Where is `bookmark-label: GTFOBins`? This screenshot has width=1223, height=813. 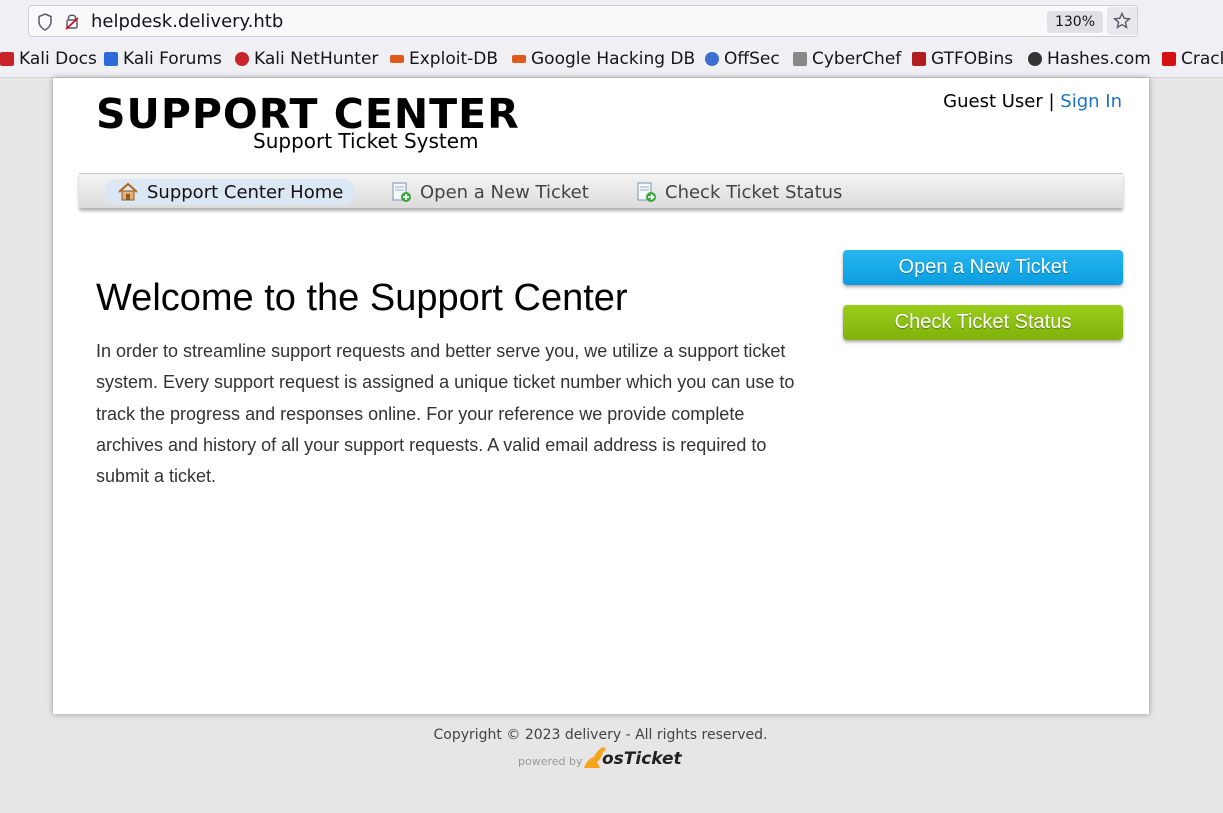 bookmark-label: GTFOBins is located at coordinates (972, 59).